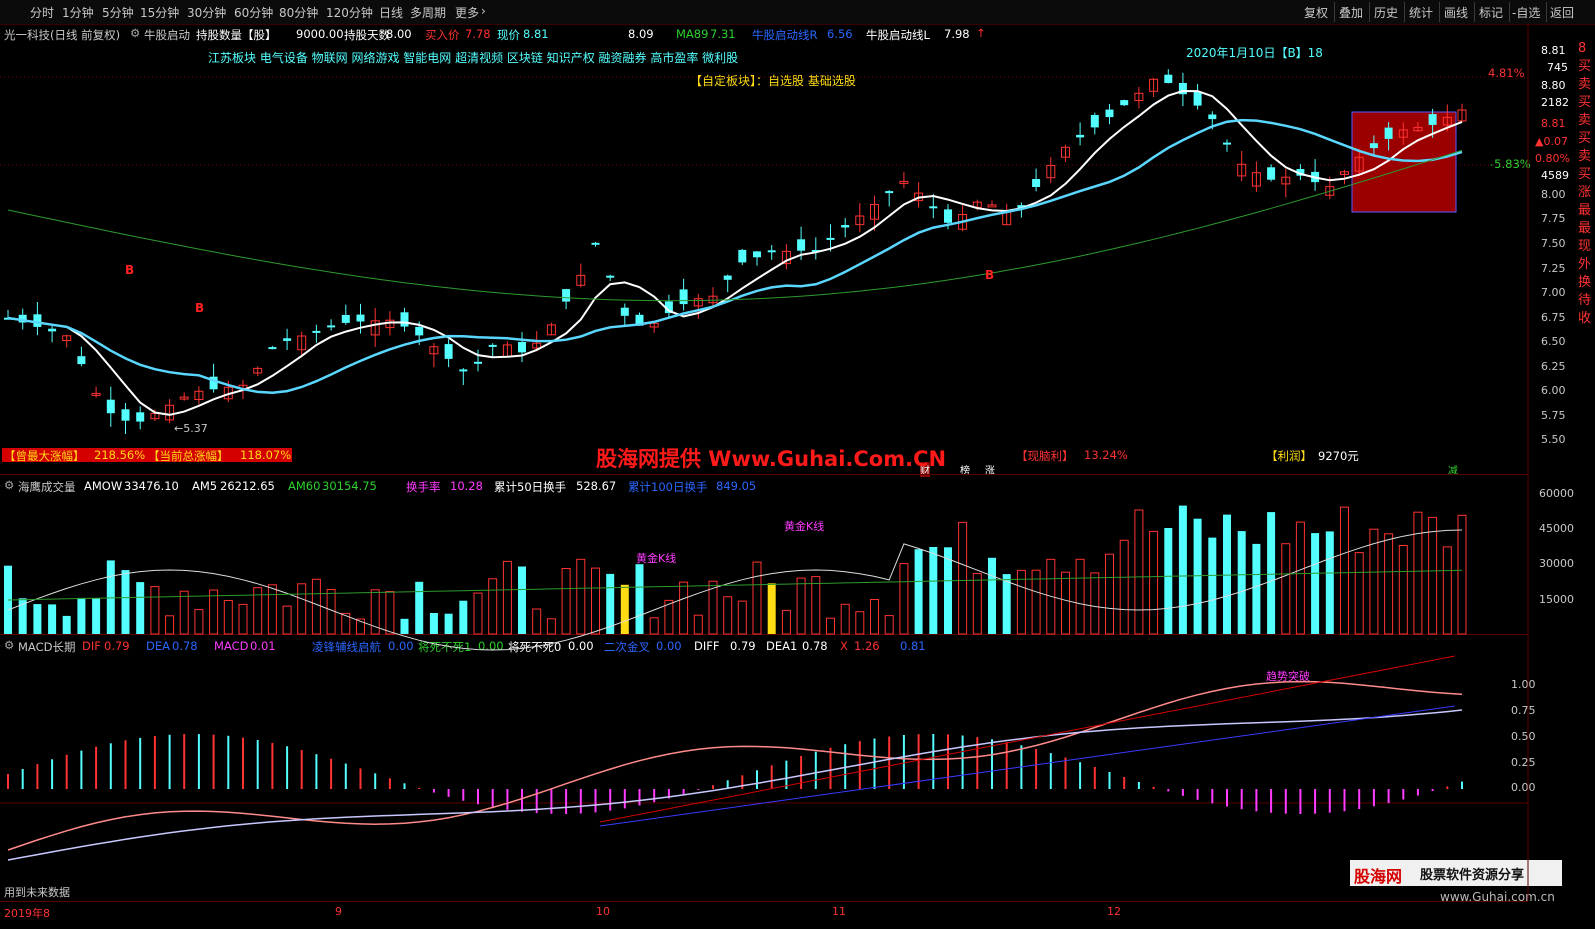 This screenshot has height=929, width=1595. I want to click on dea-line, so click(735, 785).